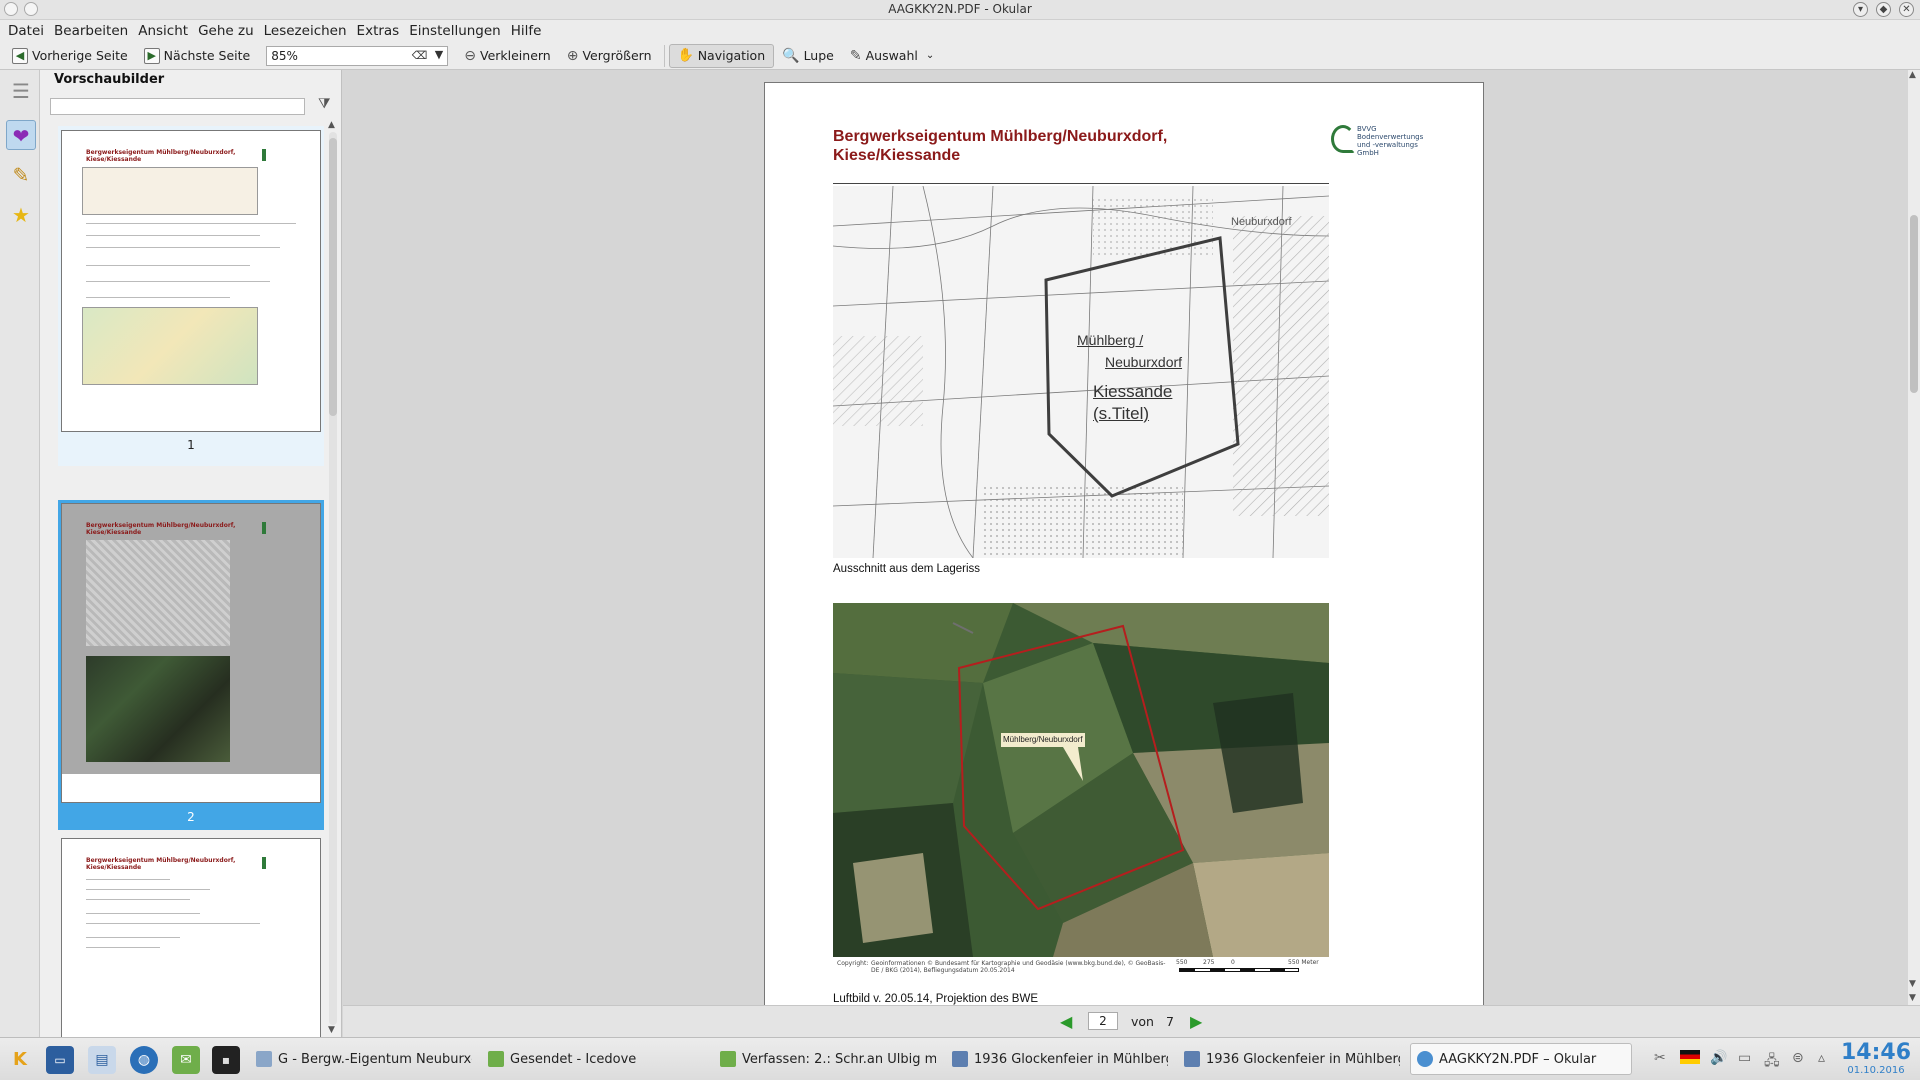  What do you see at coordinates (458, 31) in the screenshot?
I see `menu-einstellungen: Einstellungen` at bounding box center [458, 31].